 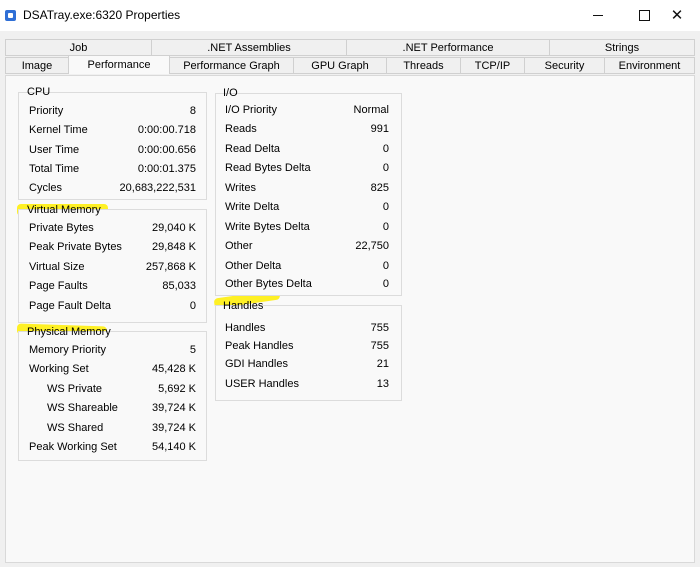 I want to click on cpu-label: Cycles, so click(x=46, y=188).